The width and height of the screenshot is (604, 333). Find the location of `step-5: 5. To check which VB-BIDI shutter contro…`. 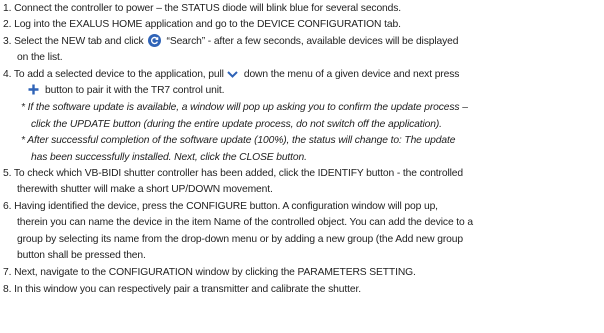

step-5: 5. To check which VB-BIDI shutter contro… is located at coordinates (233, 173).